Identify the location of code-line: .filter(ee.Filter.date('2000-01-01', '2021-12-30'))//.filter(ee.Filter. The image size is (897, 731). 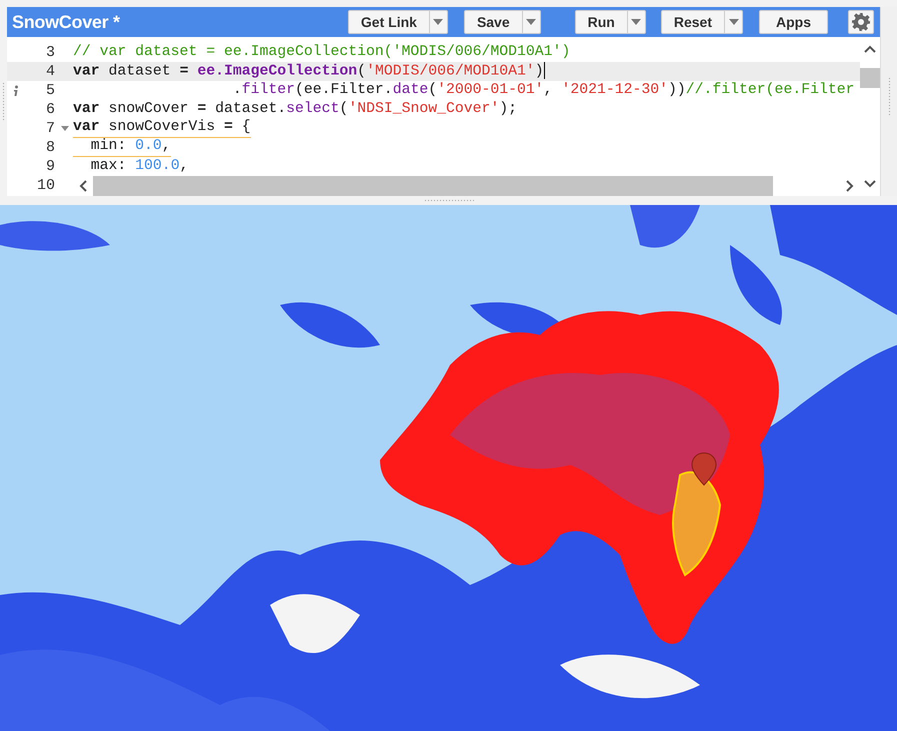
(463, 90).